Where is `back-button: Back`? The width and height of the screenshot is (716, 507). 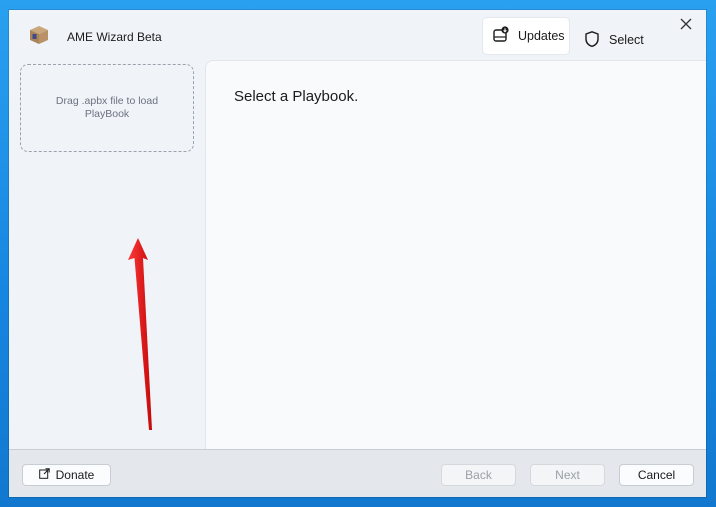
back-button: Back is located at coordinates (478, 475).